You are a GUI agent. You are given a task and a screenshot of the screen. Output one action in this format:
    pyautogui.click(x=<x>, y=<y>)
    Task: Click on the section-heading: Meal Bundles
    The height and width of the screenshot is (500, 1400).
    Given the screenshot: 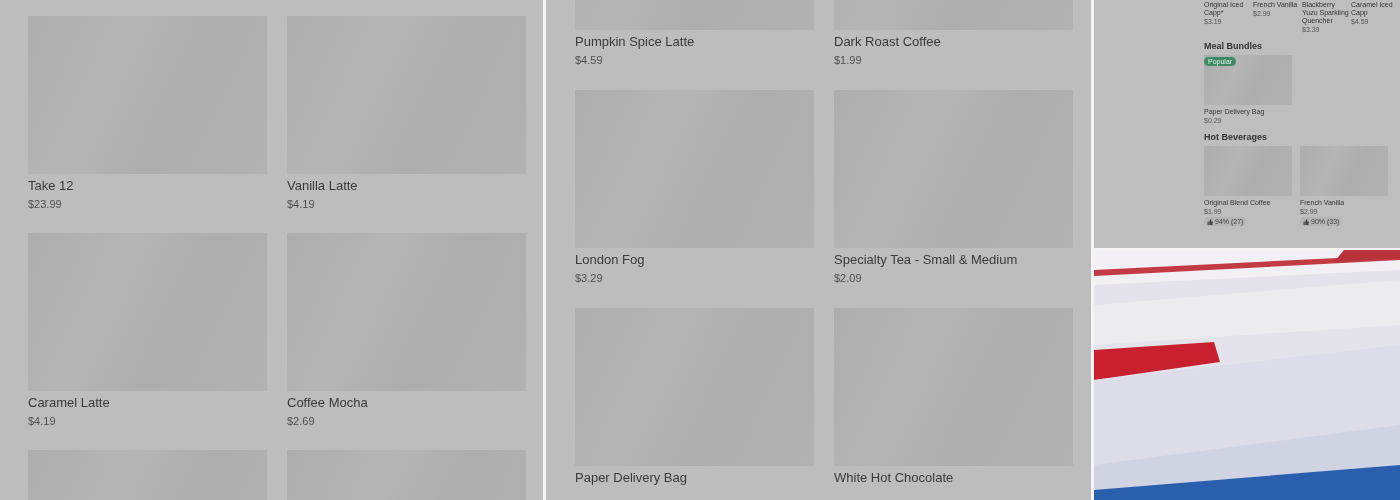 What is the action you would take?
    pyautogui.click(x=1233, y=46)
    